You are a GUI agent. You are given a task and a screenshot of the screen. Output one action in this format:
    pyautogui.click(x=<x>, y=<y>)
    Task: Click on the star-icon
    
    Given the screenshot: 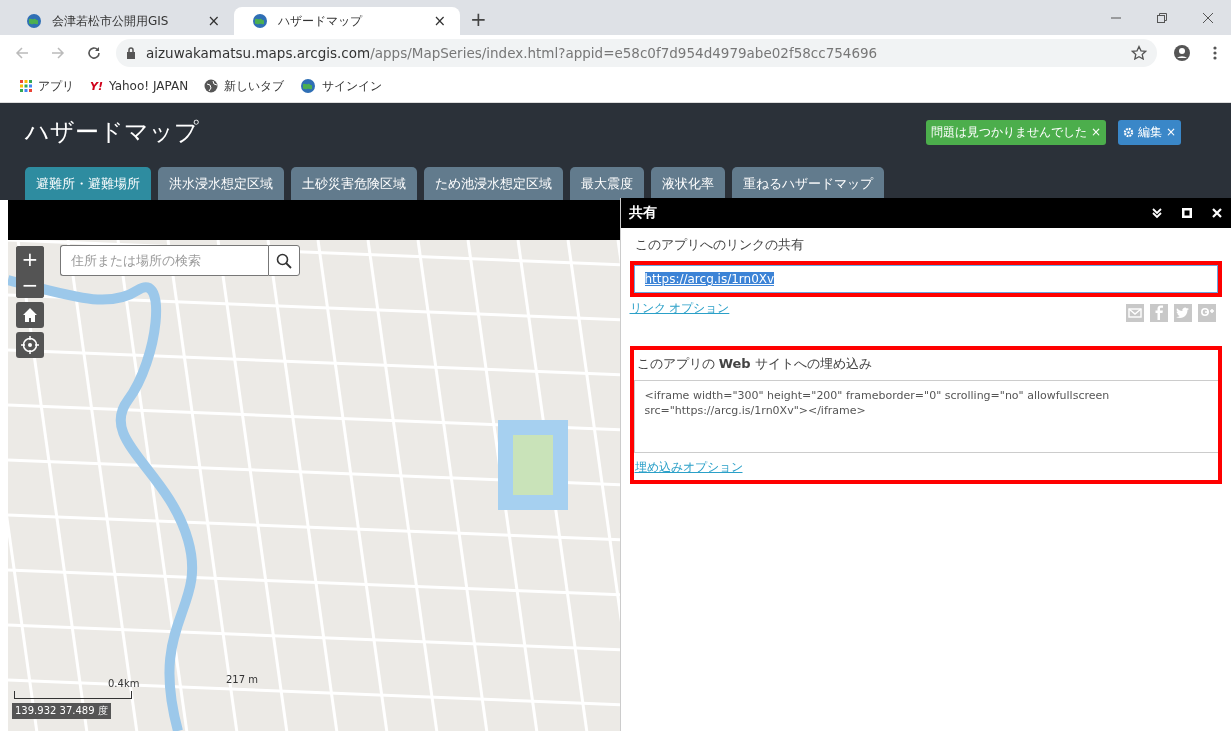 What is the action you would take?
    pyautogui.click(x=1139, y=52)
    